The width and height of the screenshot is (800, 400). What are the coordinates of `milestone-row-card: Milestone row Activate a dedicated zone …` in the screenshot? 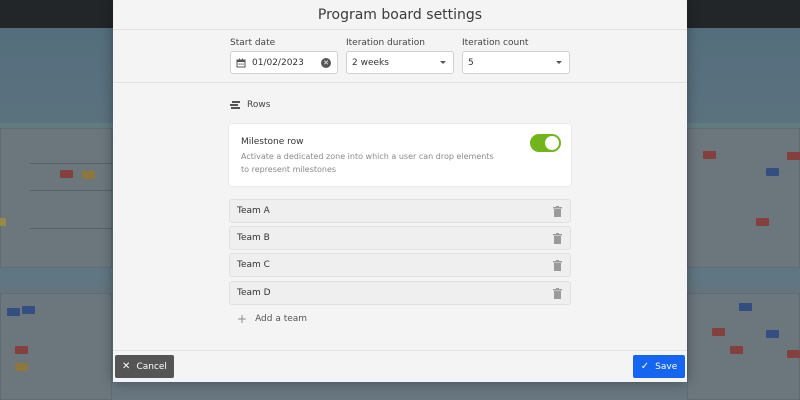 It's located at (400, 155).